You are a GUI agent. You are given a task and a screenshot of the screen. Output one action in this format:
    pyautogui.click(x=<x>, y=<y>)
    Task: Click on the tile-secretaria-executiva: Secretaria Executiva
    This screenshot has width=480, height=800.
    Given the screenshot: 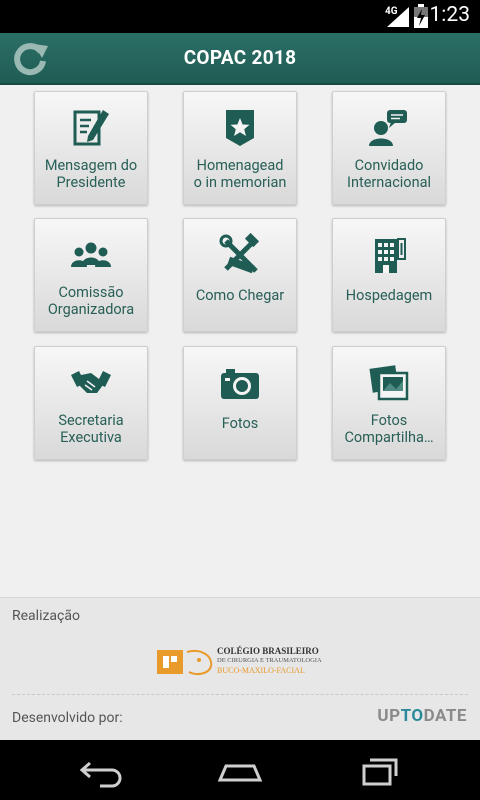 What is the action you would take?
    pyautogui.click(x=91, y=403)
    